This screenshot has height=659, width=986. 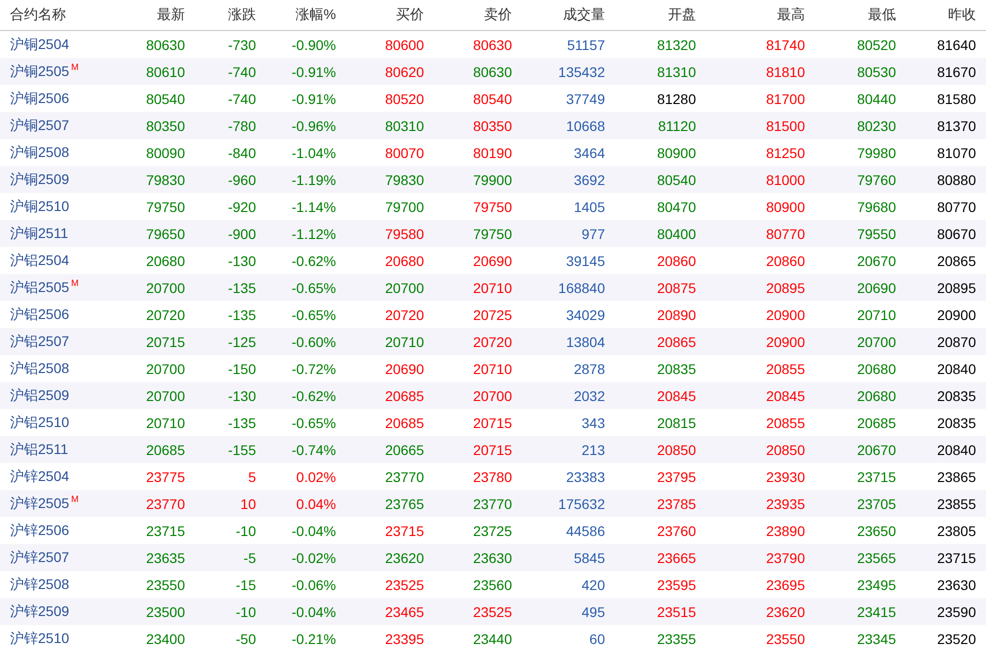 I want to click on contract-name: 沪铜2504, so click(x=40, y=44).